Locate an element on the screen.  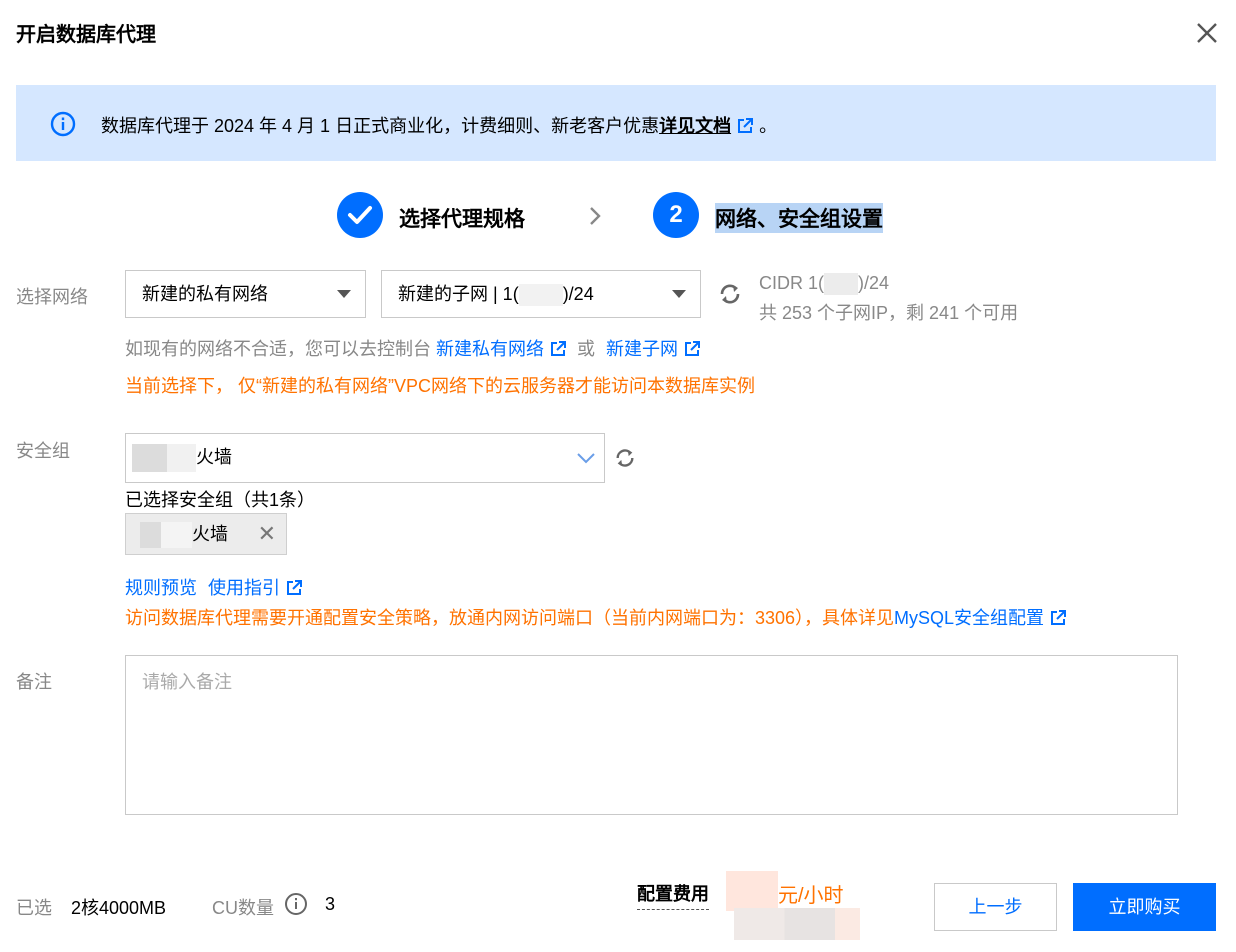
step-1-label: 选择代理规格 is located at coordinates (462, 219).